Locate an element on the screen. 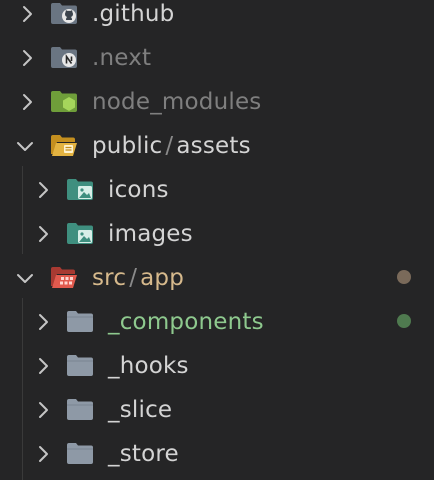 This screenshot has height=480, width=434. tree-item-github: .github is located at coordinates (217, 18).